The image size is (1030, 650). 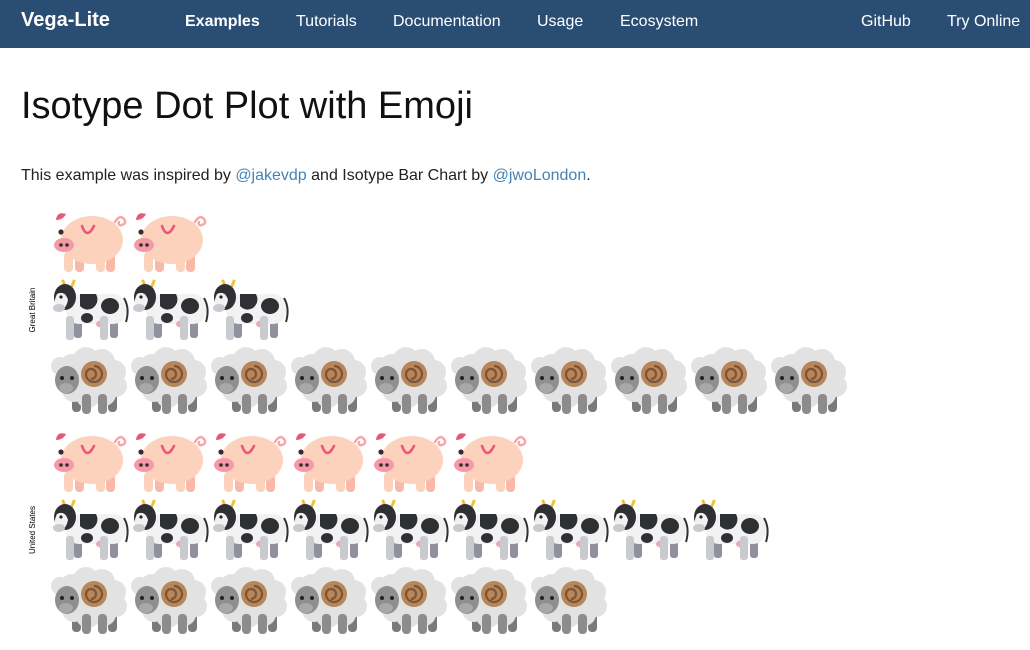 What do you see at coordinates (65, 20) in the screenshot?
I see `brand-link: Vega-Lite` at bounding box center [65, 20].